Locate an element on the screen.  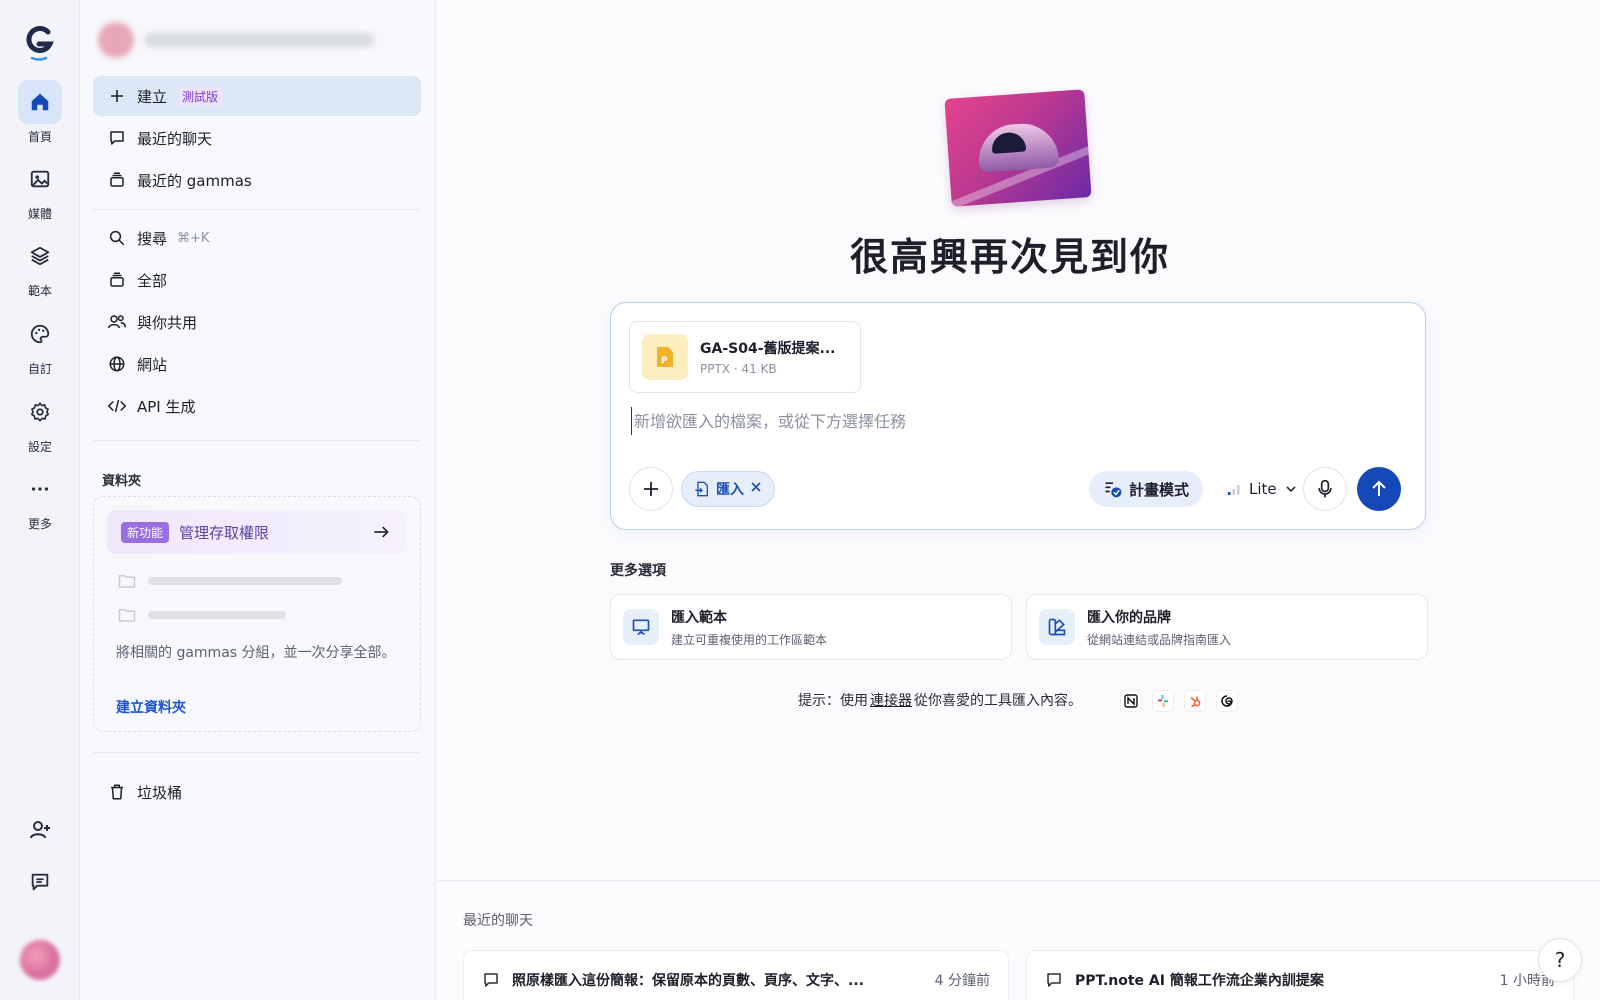
invite-user-button is located at coordinates (40, 830).